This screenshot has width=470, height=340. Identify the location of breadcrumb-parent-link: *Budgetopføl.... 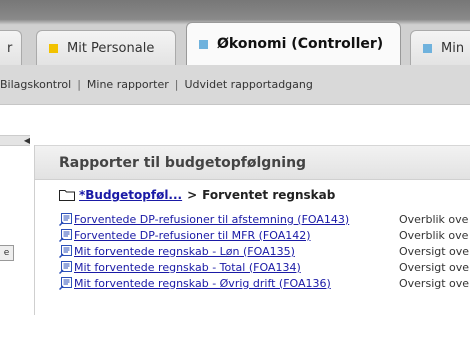
(130, 195).